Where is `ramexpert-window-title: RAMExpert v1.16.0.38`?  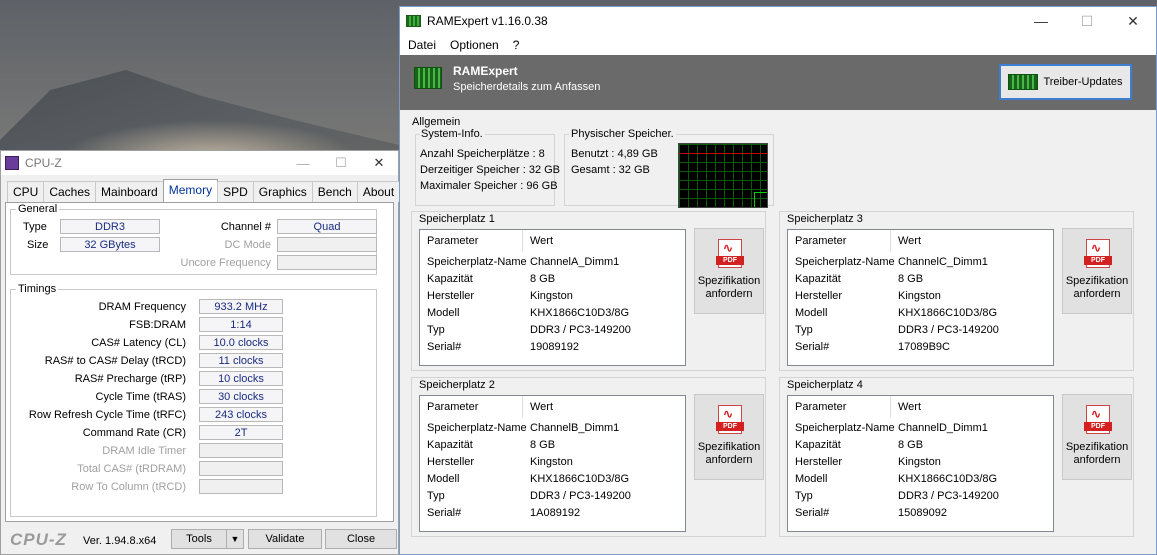
ramexpert-window-title: RAMExpert v1.16.0.38 is located at coordinates (487, 21).